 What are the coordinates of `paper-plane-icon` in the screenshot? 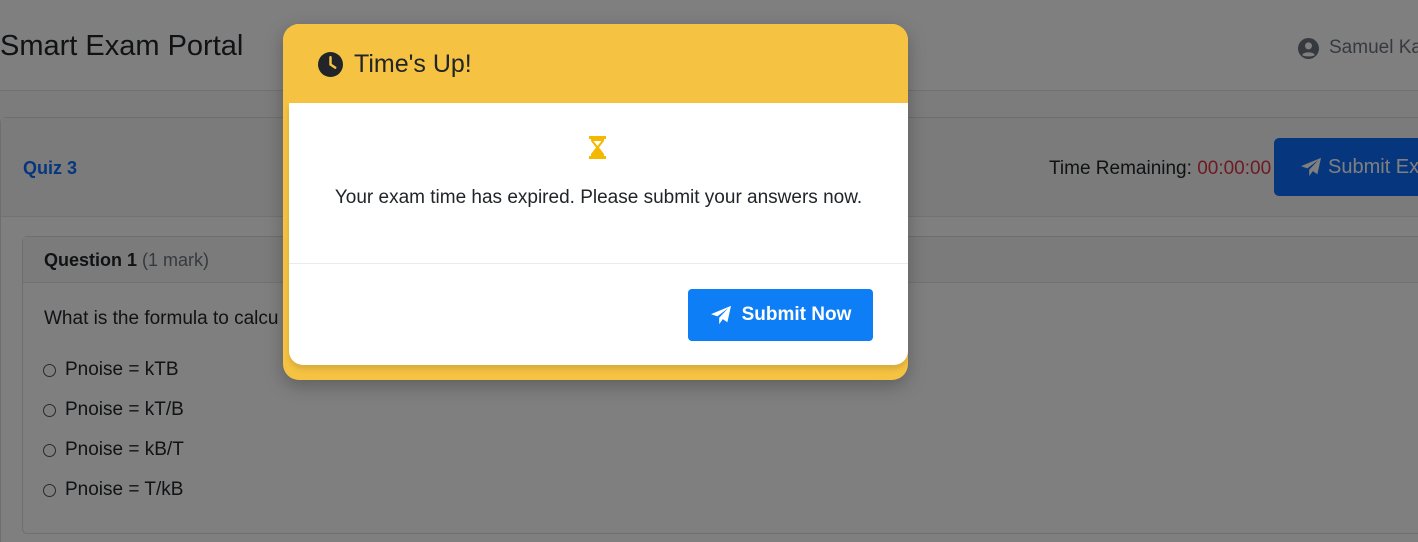 It's located at (720, 315).